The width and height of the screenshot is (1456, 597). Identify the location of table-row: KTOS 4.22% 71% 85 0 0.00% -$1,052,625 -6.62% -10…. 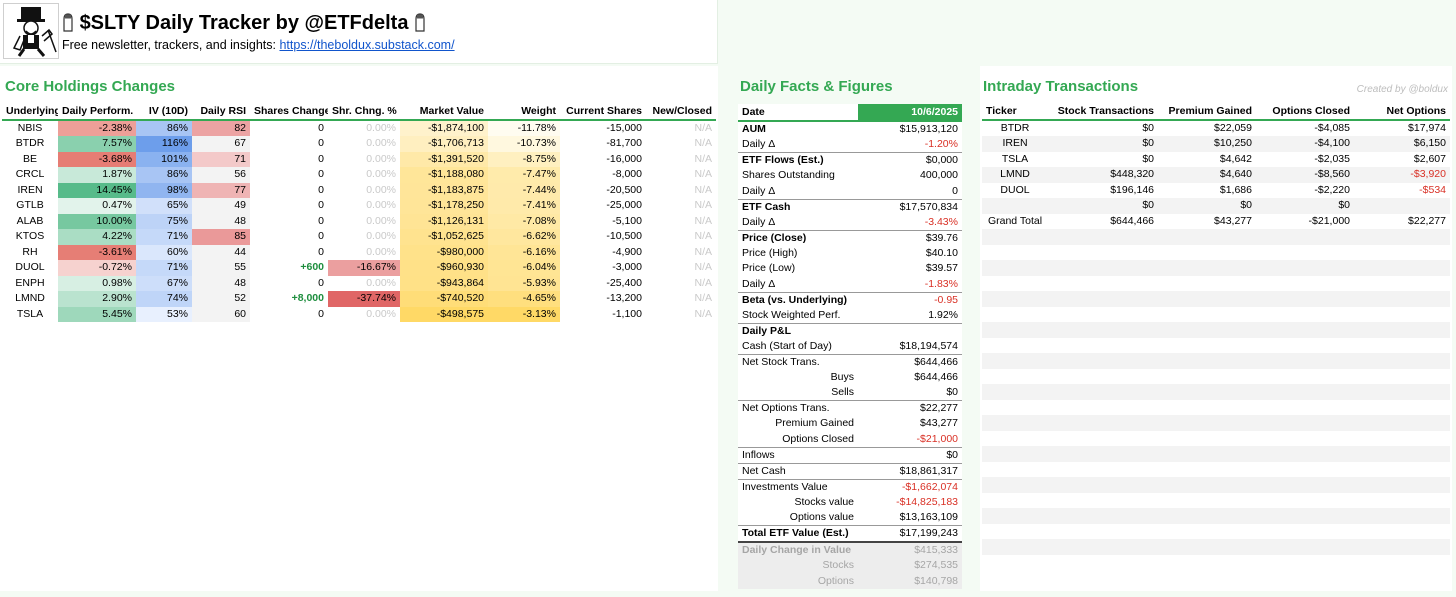
(359, 237).